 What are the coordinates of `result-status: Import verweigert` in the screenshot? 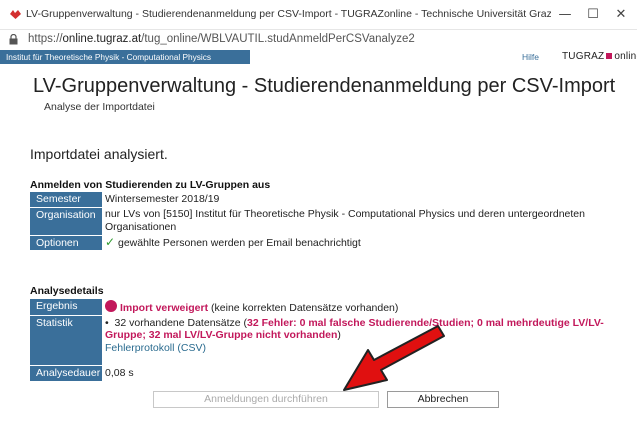 It's located at (164, 308).